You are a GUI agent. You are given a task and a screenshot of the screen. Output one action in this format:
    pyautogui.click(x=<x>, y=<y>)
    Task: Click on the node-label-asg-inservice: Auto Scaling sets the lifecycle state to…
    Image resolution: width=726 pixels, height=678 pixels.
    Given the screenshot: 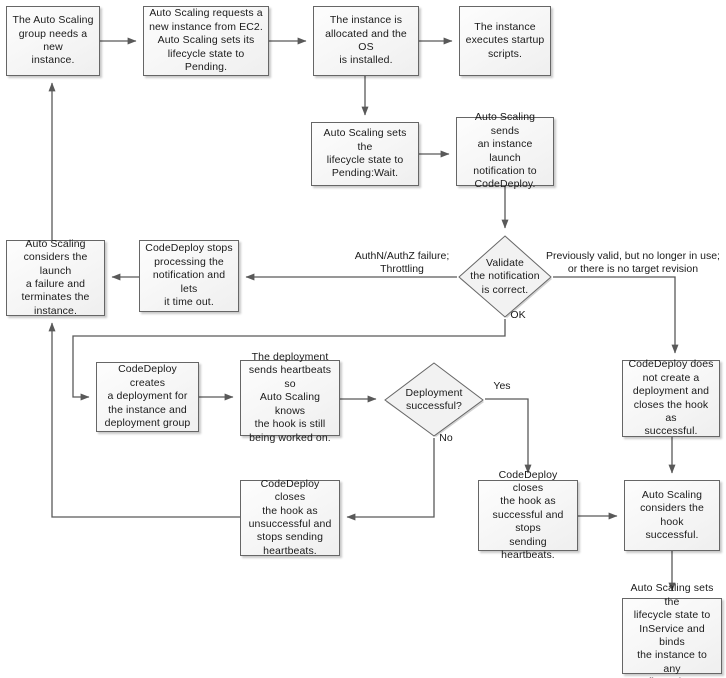 What is the action you would take?
    pyautogui.click(x=672, y=630)
    